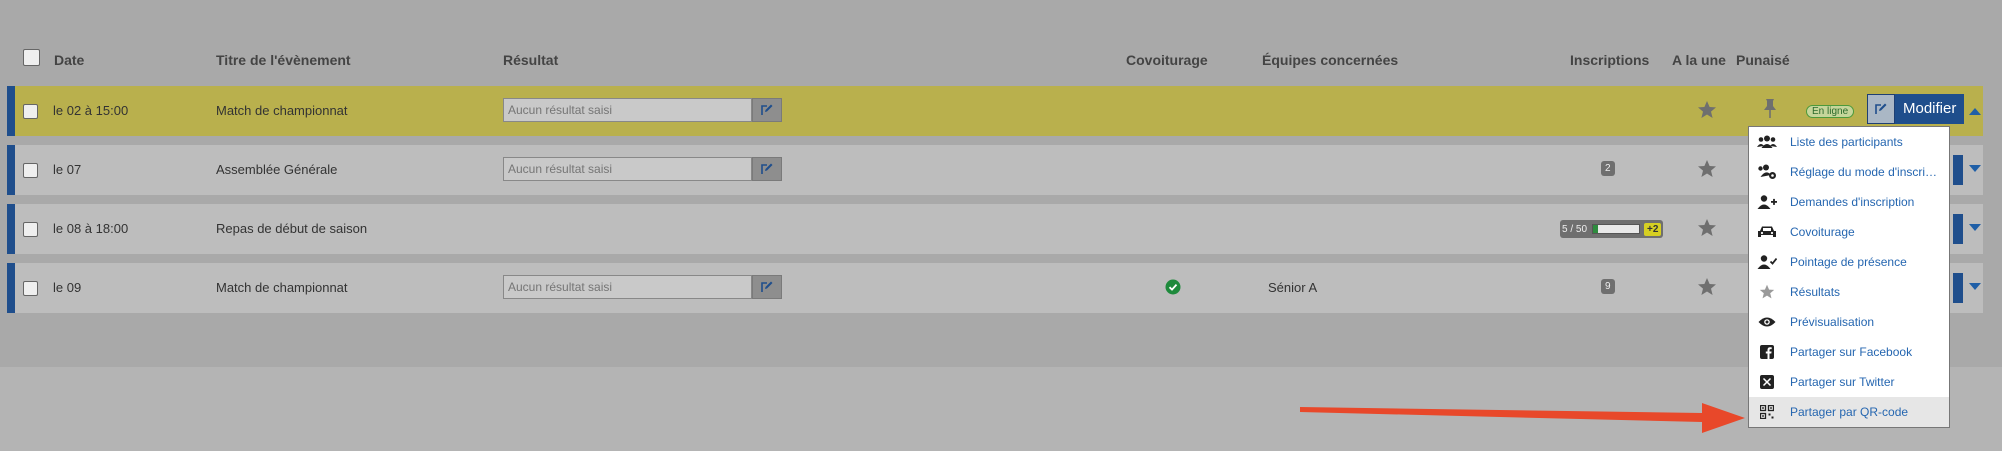  I want to click on menu-item-label: Covoiturage, so click(1822, 232).